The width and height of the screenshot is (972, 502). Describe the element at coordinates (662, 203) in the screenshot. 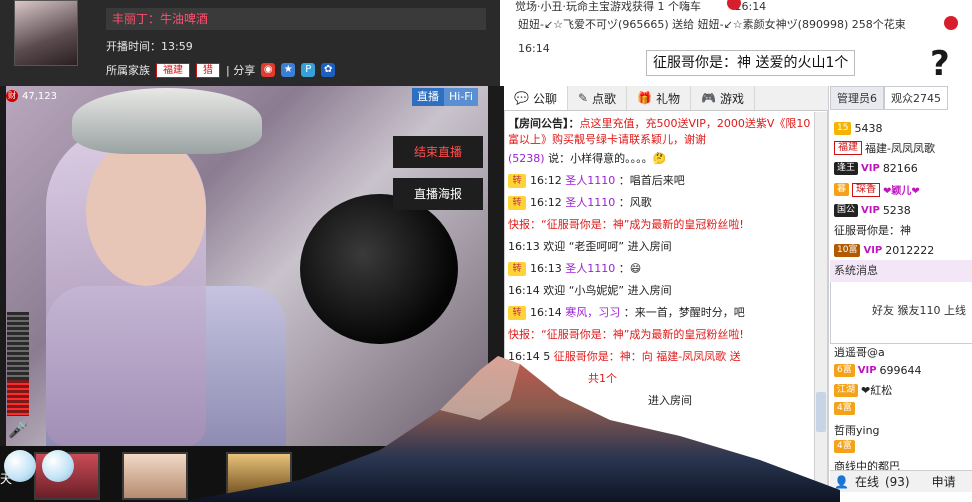

I see `chat-line: 转 16:12 圣人1110 ：风歌` at that location.